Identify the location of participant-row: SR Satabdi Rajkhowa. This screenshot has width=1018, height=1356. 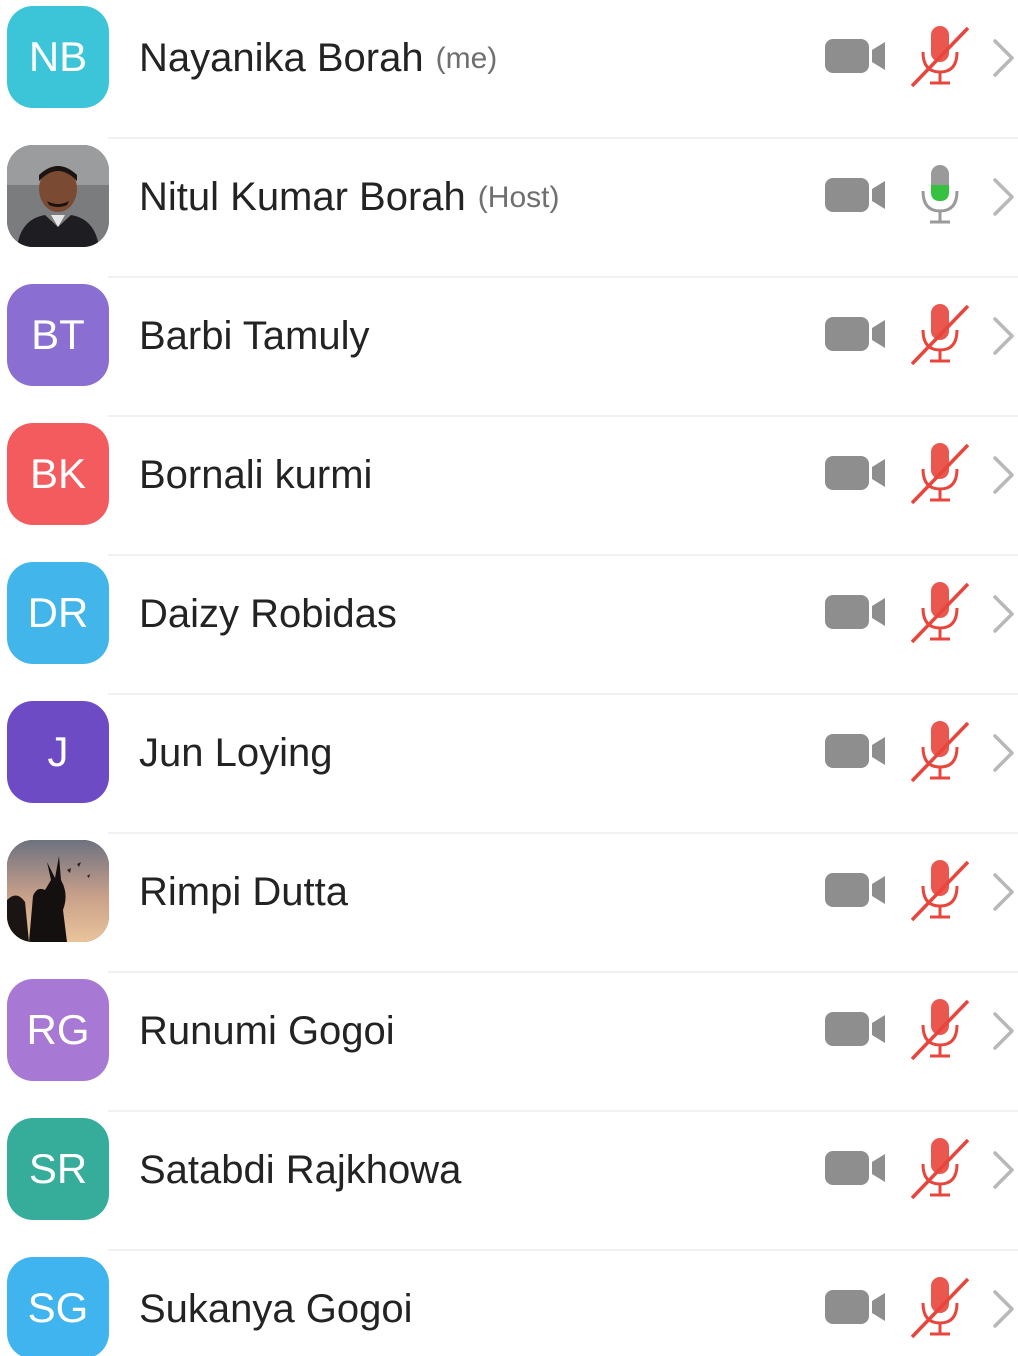
(509, 1181).